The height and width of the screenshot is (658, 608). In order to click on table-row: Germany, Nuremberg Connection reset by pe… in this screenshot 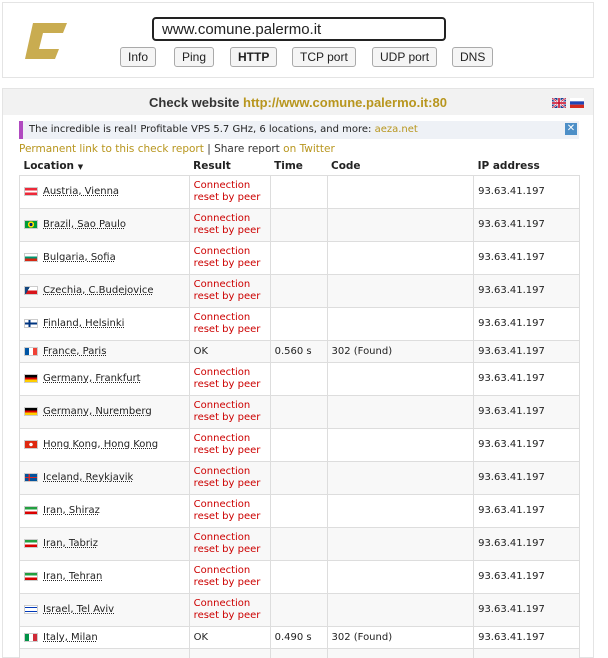, I will do `click(299, 411)`.